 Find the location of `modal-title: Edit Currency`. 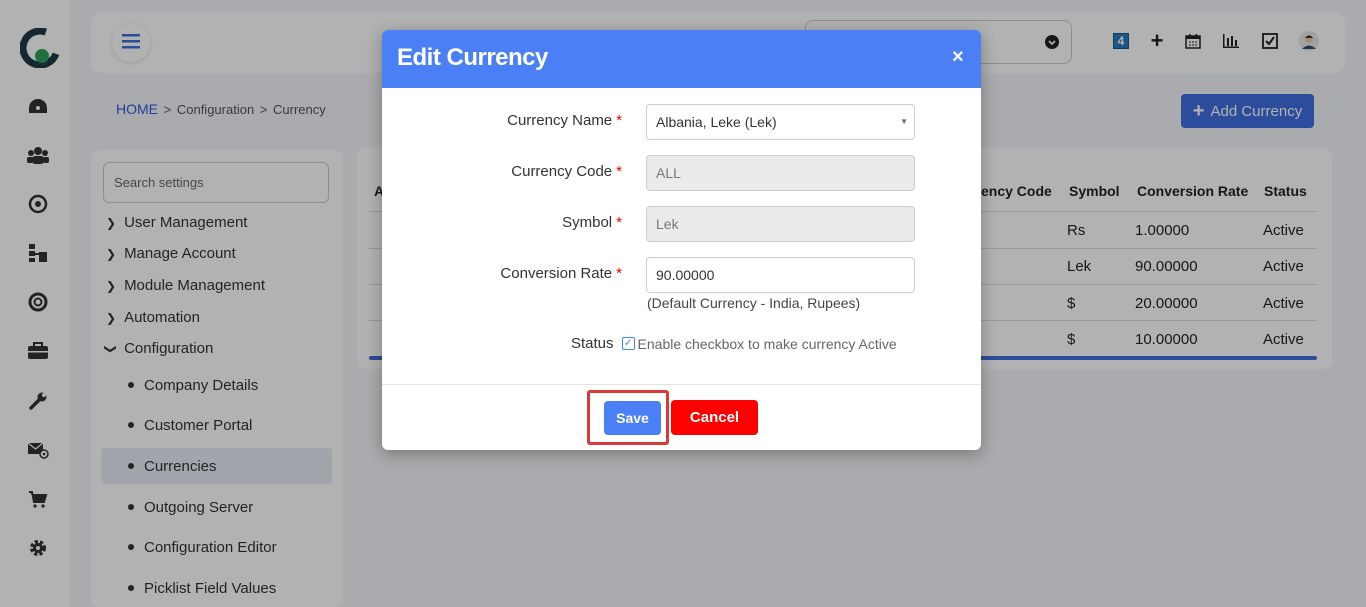

modal-title: Edit Currency is located at coordinates (472, 57).